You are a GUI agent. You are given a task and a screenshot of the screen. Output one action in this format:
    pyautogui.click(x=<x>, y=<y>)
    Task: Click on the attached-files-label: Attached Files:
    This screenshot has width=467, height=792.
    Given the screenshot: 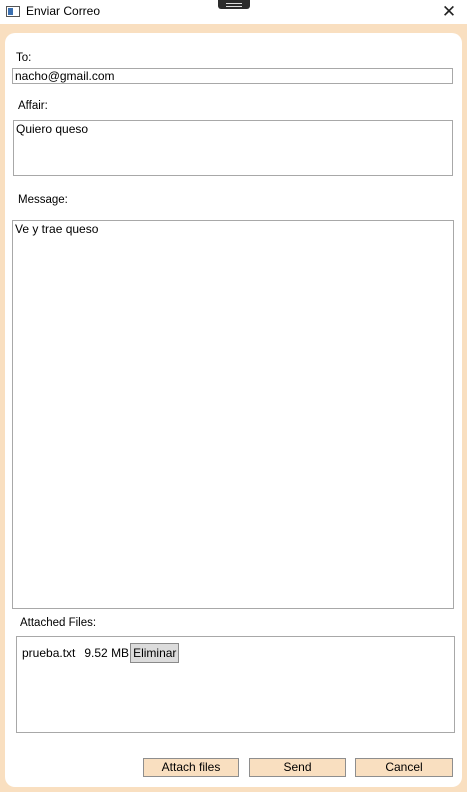 What is the action you would take?
    pyautogui.click(x=58, y=623)
    